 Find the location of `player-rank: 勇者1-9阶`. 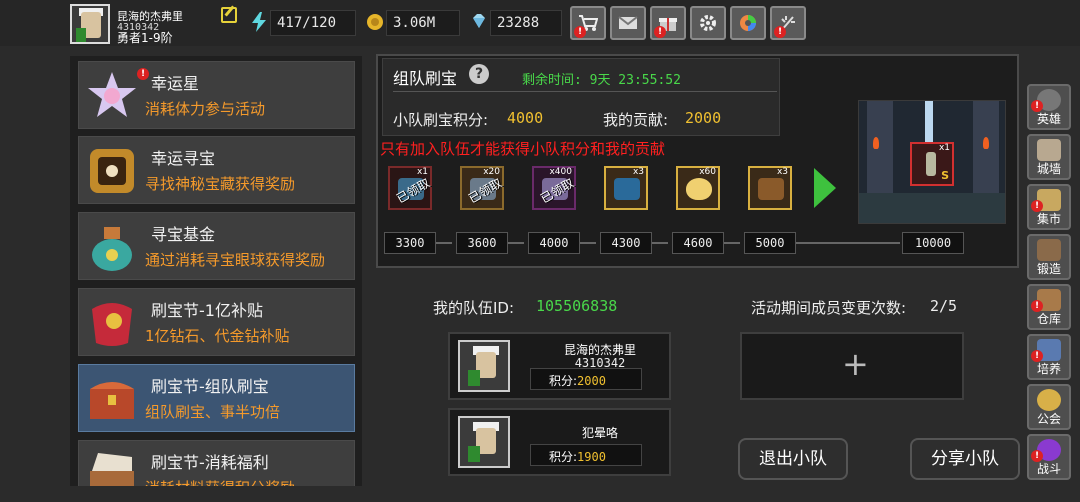

player-rank: 勇者1-9阶 is located at coordinates (145, 38).